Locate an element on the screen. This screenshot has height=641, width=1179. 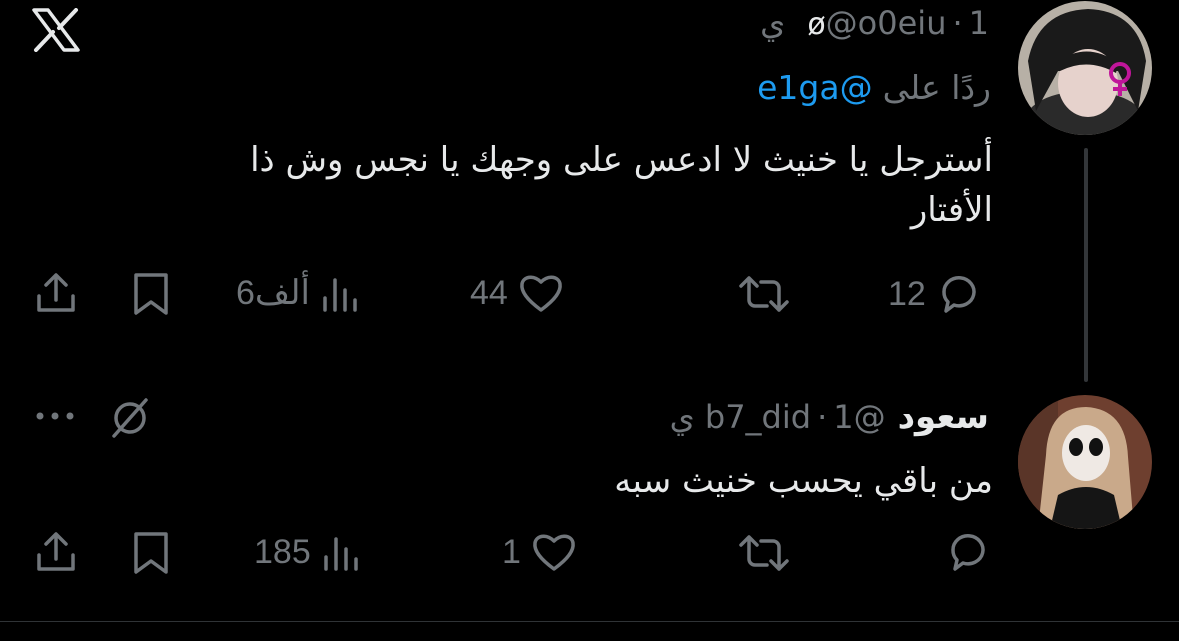
tweet-text: من باقي يحسب خنيث سبه is located at coordinates (803, 481).